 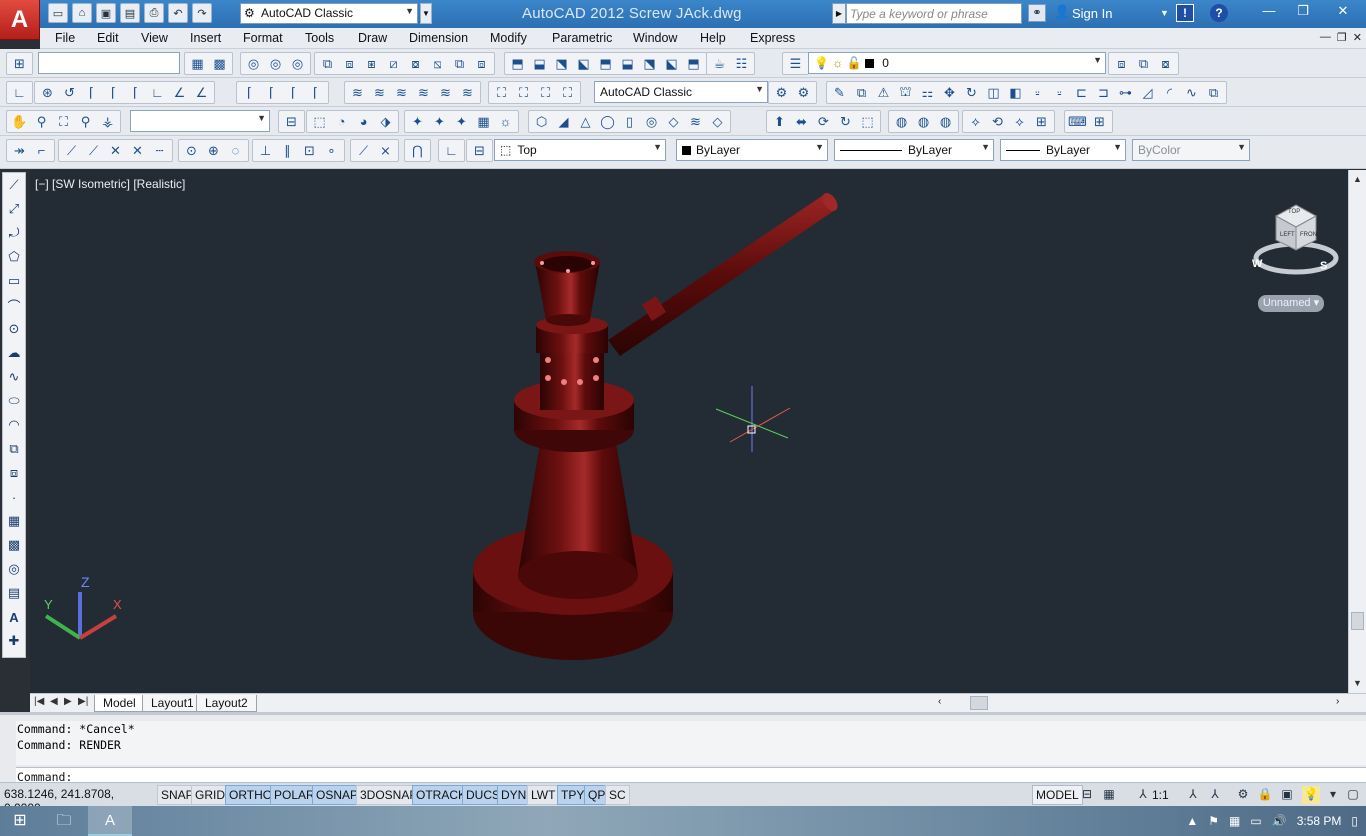 I want to click on snap-parallel-icon: ∥, so click(x=287, y=150).